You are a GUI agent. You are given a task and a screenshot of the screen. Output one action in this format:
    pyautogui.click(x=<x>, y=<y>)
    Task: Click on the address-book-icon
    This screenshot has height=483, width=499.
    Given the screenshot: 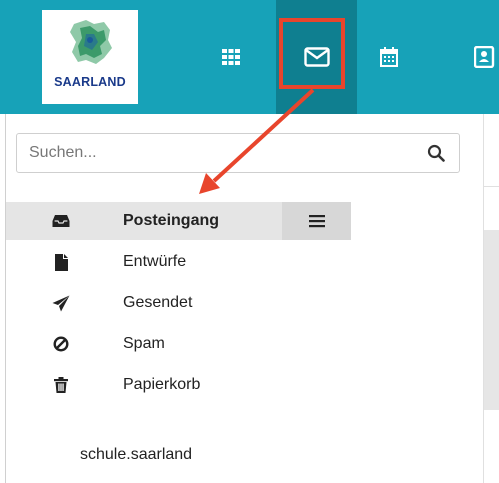 What is the action you would take?
    pyautogui.click(x=484, y=57)
    